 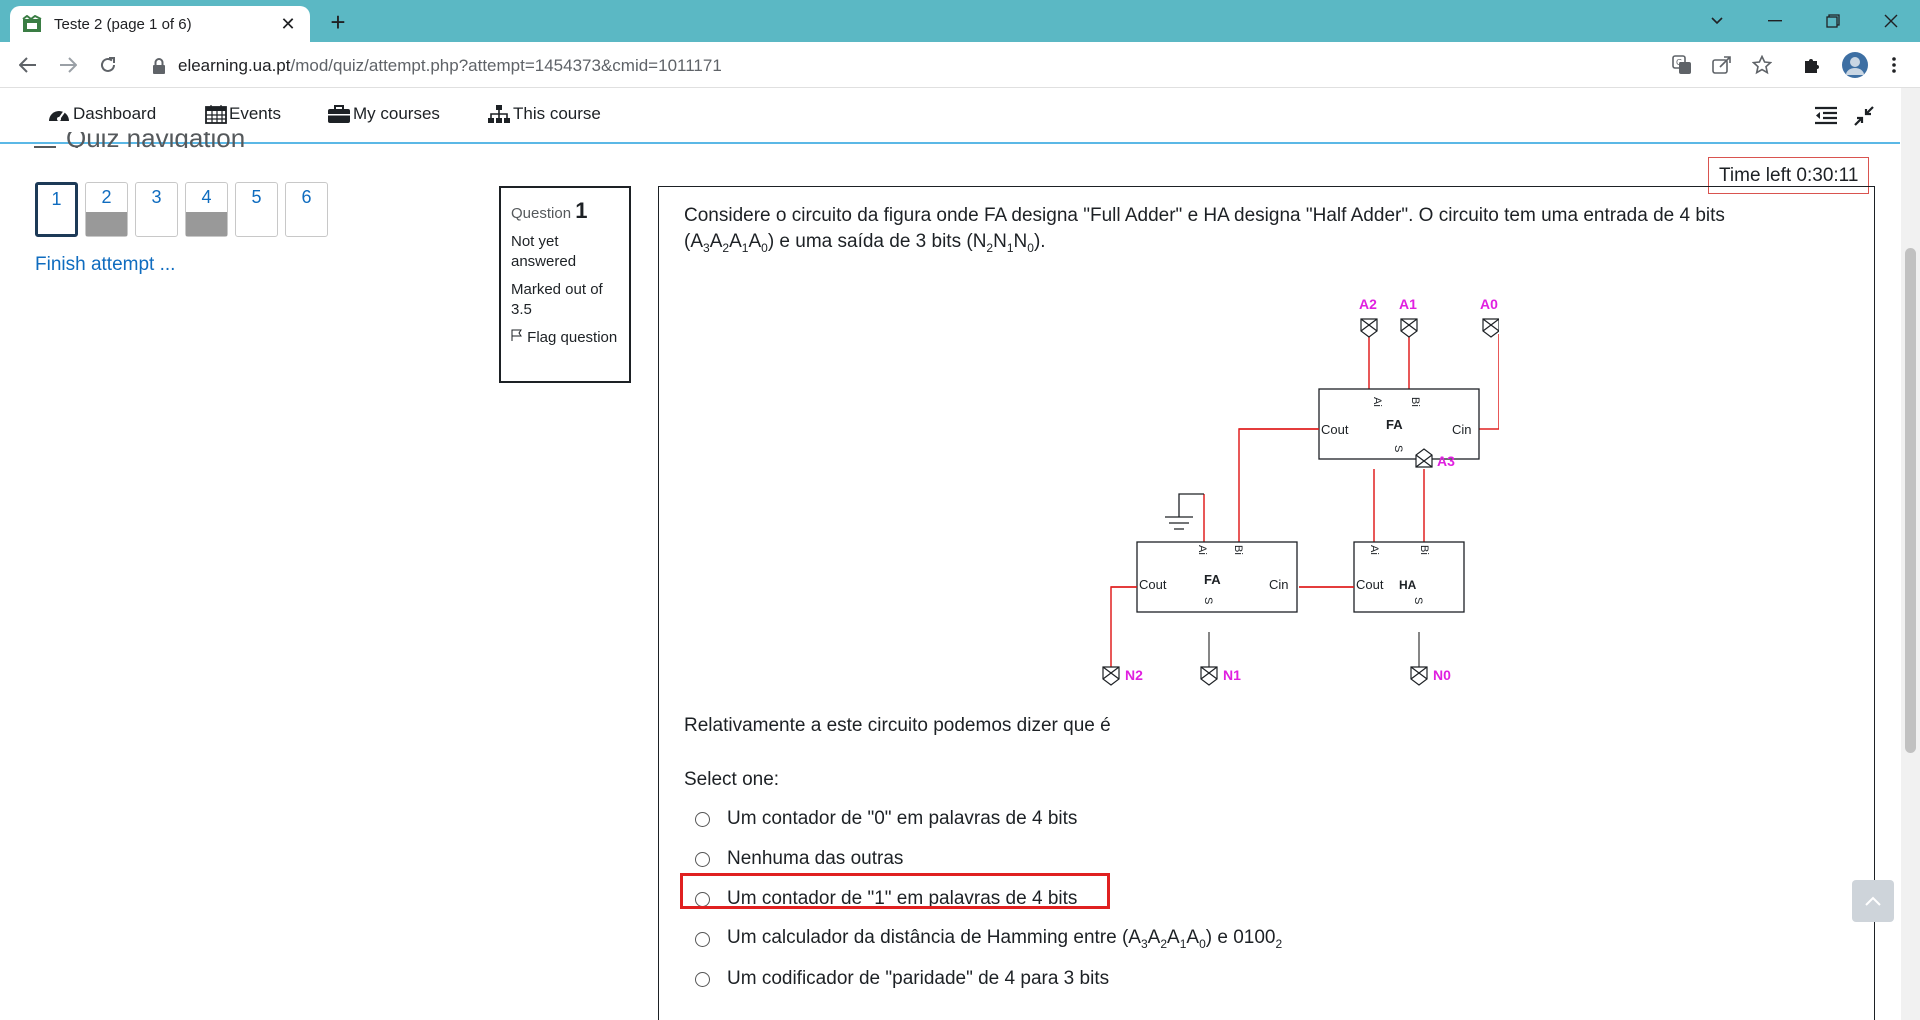 What do you see at coordinates (339, 114) in the screenshot?
I see `briefcase-icon` at bounding box center [339, 114].